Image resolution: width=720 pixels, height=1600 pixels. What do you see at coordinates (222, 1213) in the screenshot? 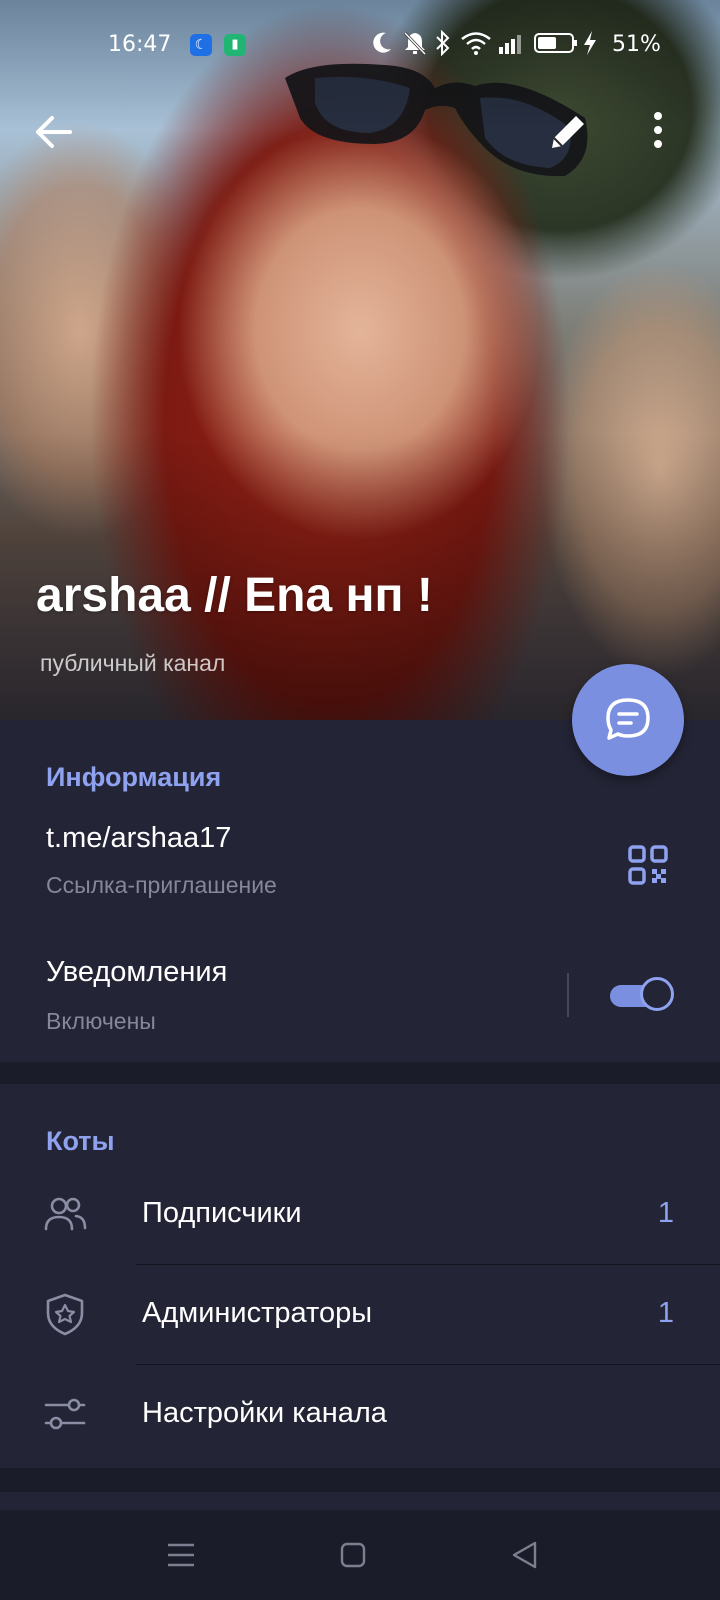
I see `subscribers-label: Подписчики` at bounding box center [222, 1213].